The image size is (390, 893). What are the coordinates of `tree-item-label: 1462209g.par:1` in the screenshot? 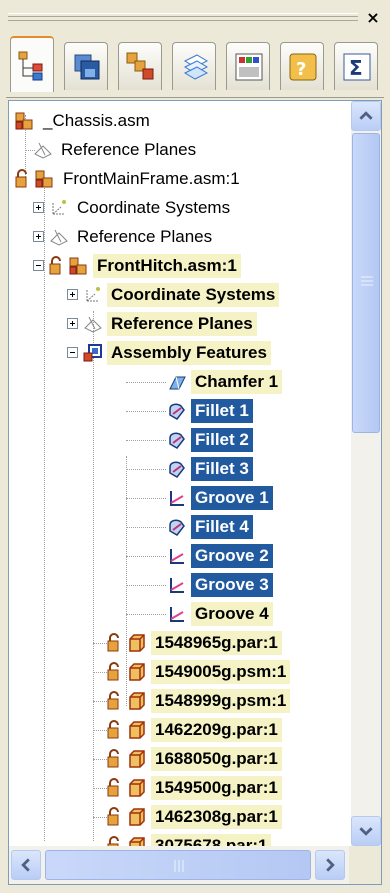 It's located at (216, 730).